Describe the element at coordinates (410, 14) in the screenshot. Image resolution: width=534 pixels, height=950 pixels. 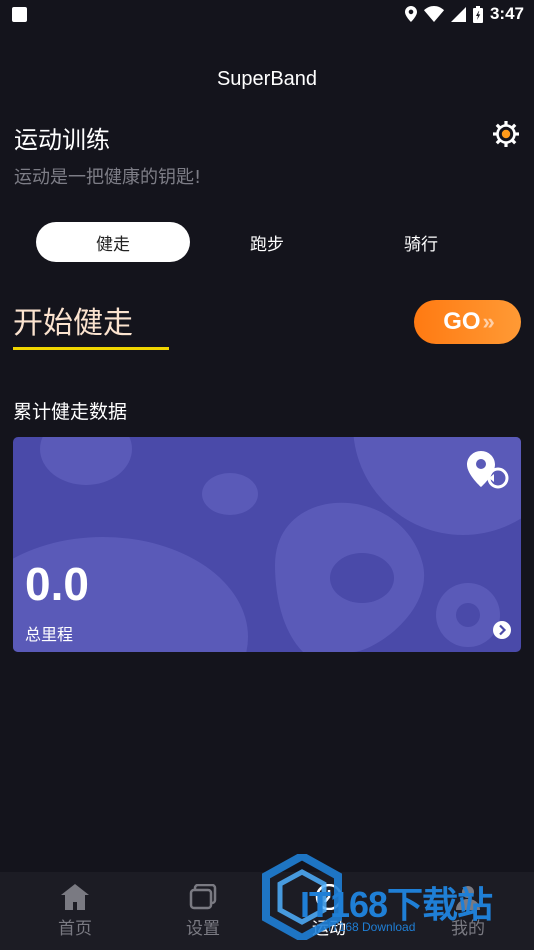
I see `location-icon` at that location.